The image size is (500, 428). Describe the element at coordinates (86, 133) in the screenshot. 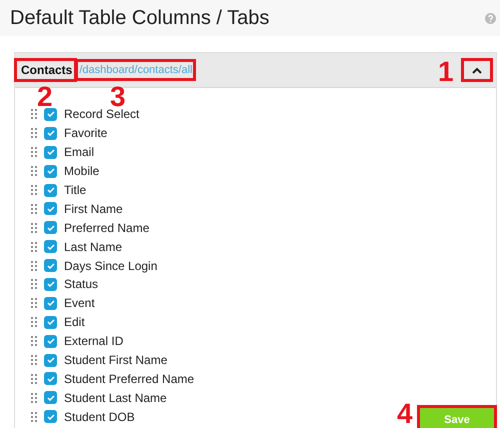

I see `column-label: Favorite` at that location.